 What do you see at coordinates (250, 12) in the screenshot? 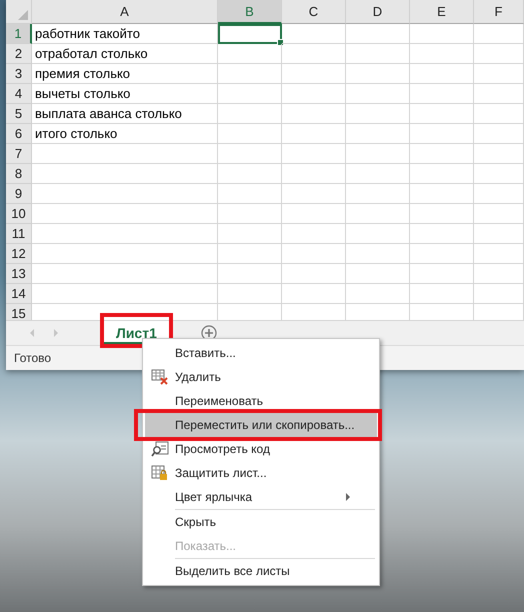
I see `column-header: B` at bounding box center [250, 12].